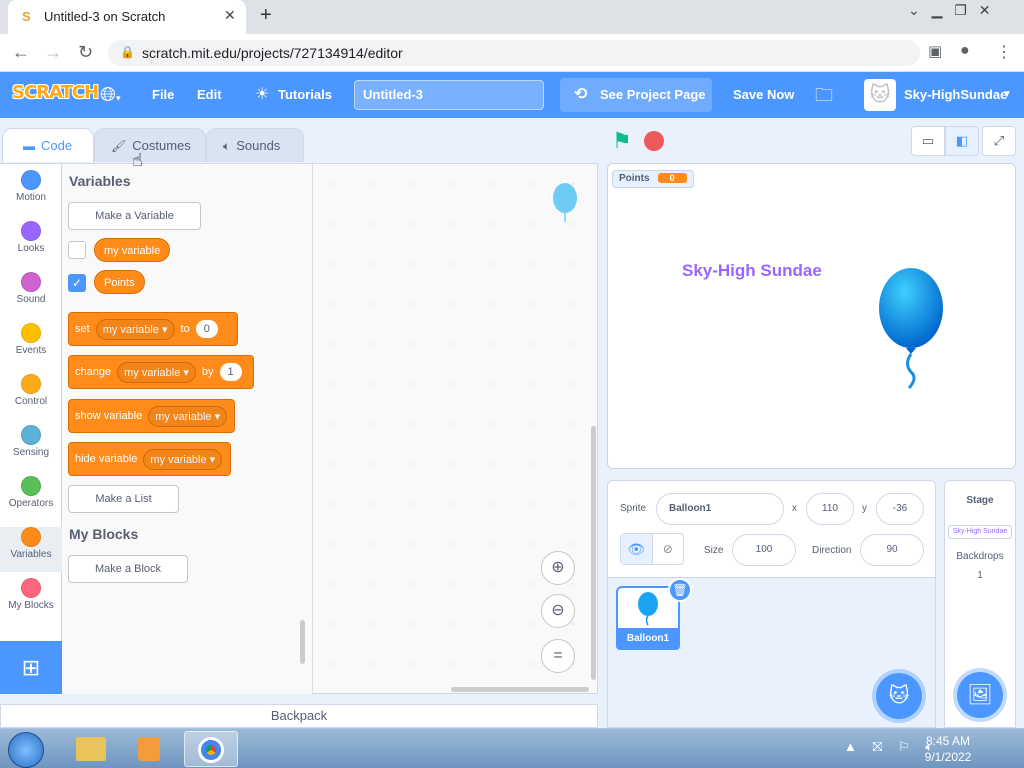 This screenshot has height=768, width=1024. I want to click on forward-arrow-icon: →, so click(53, 52).